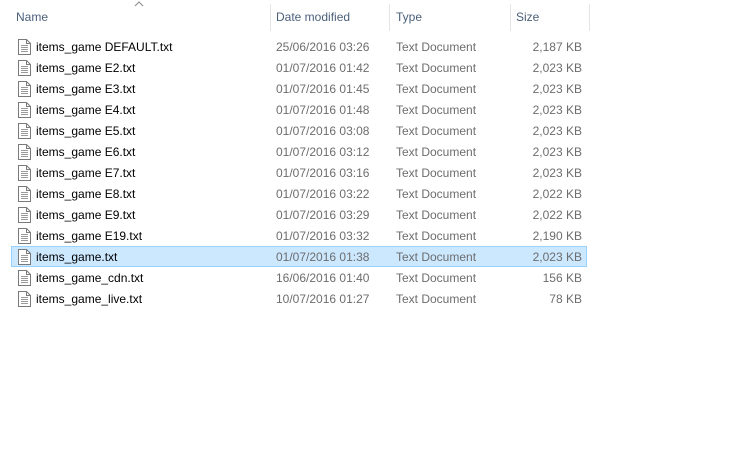  Describe the element at coordinates (86, 194) in the screenshot. I see `file-name: items_game E8.txt` at that location.